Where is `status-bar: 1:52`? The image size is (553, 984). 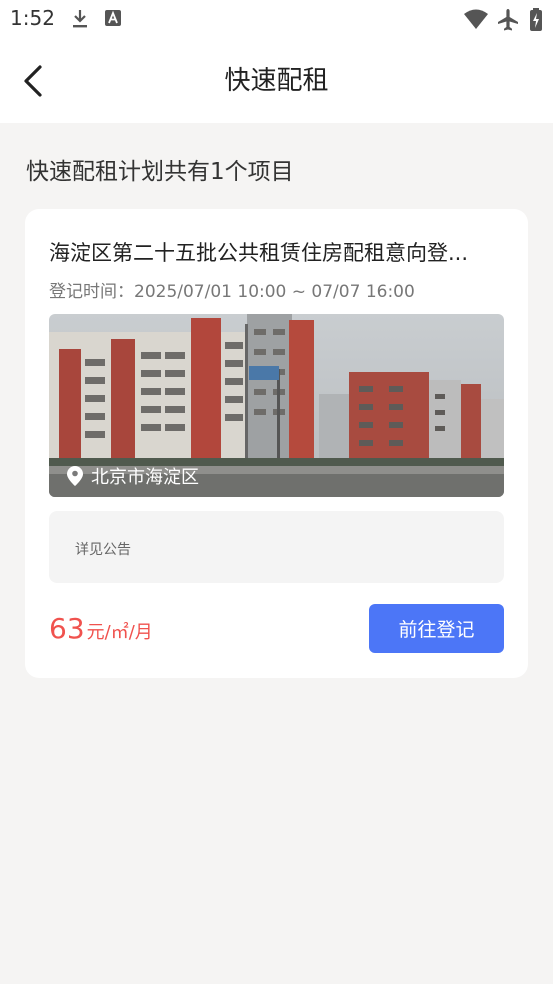
status-bar: 1:52 is located at coordinates (276, 20).